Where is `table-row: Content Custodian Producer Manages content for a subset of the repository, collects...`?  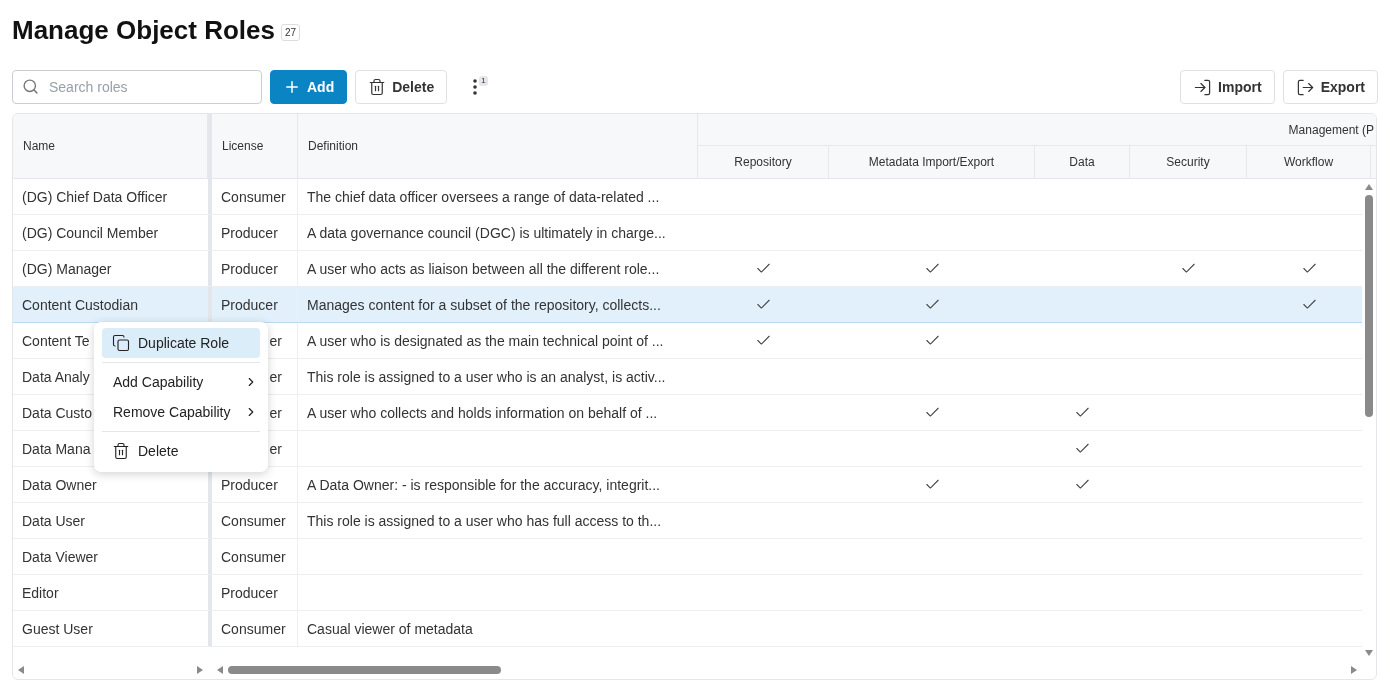 table-row: Content Custodian Producer Manages content for a subset of the repository, collects... is located at coordinates (687, 305).